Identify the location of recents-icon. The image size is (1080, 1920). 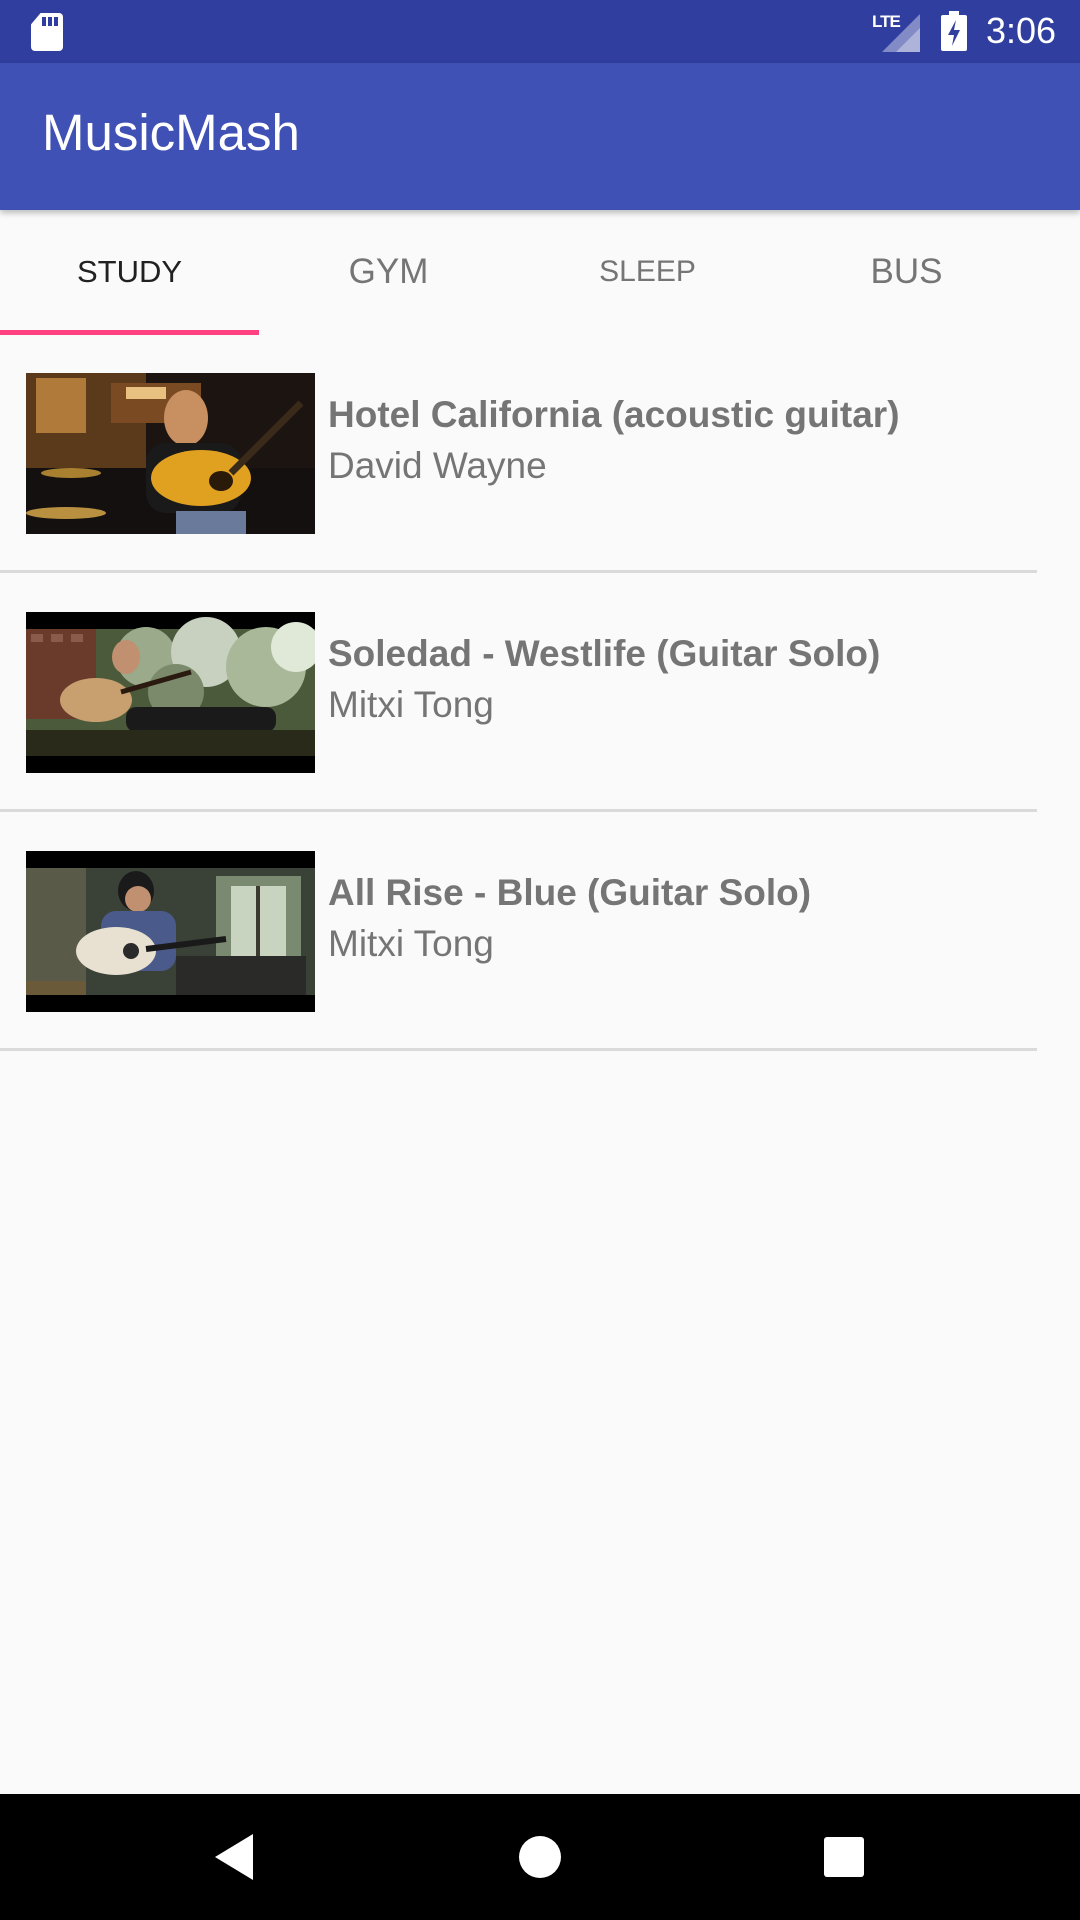
(844, 1857).